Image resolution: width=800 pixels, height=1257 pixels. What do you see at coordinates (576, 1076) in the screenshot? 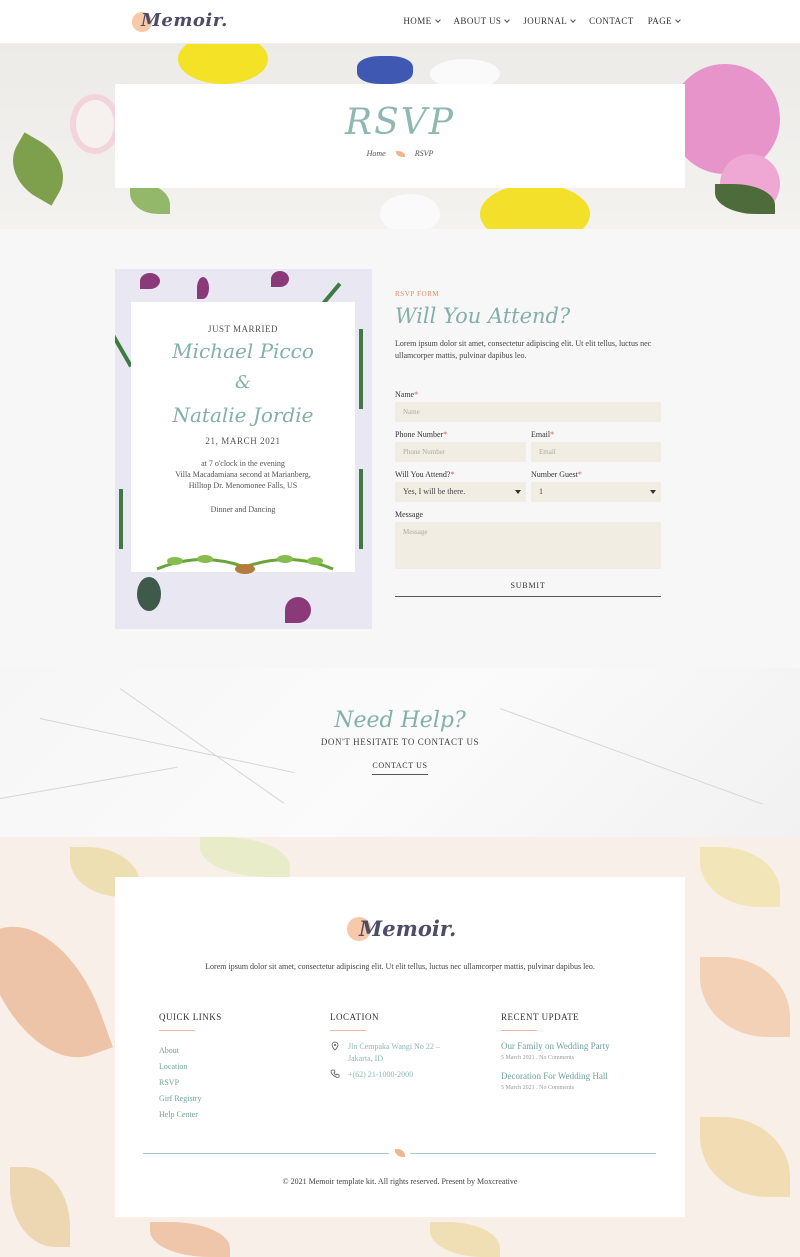
I see `recent-post-title: Decoration For Wedding Hall` at bounding box center [576, 1076].